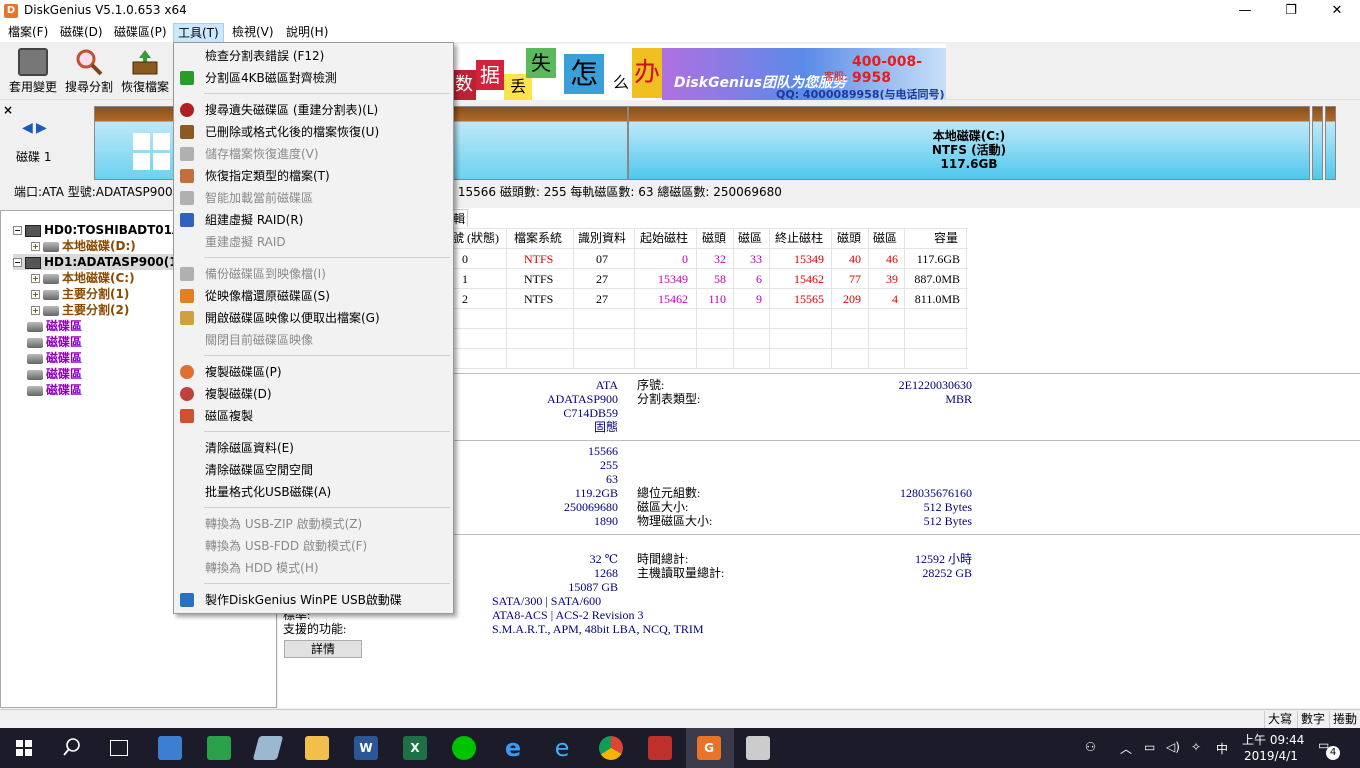 This screenshot has width=1360, height=768. What do you see at coordinates (669, 399) in the screenshot?
I see `detail-label: 分割表類型:` at bounding box center [669, 399].